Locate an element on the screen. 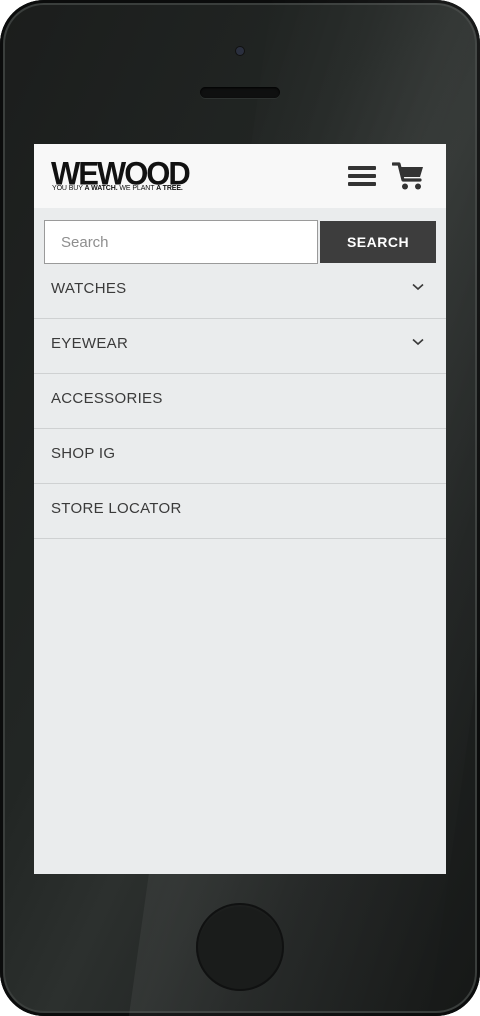 The image size is (480, 1016). wewood-logo: WEWOOD YOU BUY A WATCH. WE PLANT A TREE. is located at coordinates (131, 176).